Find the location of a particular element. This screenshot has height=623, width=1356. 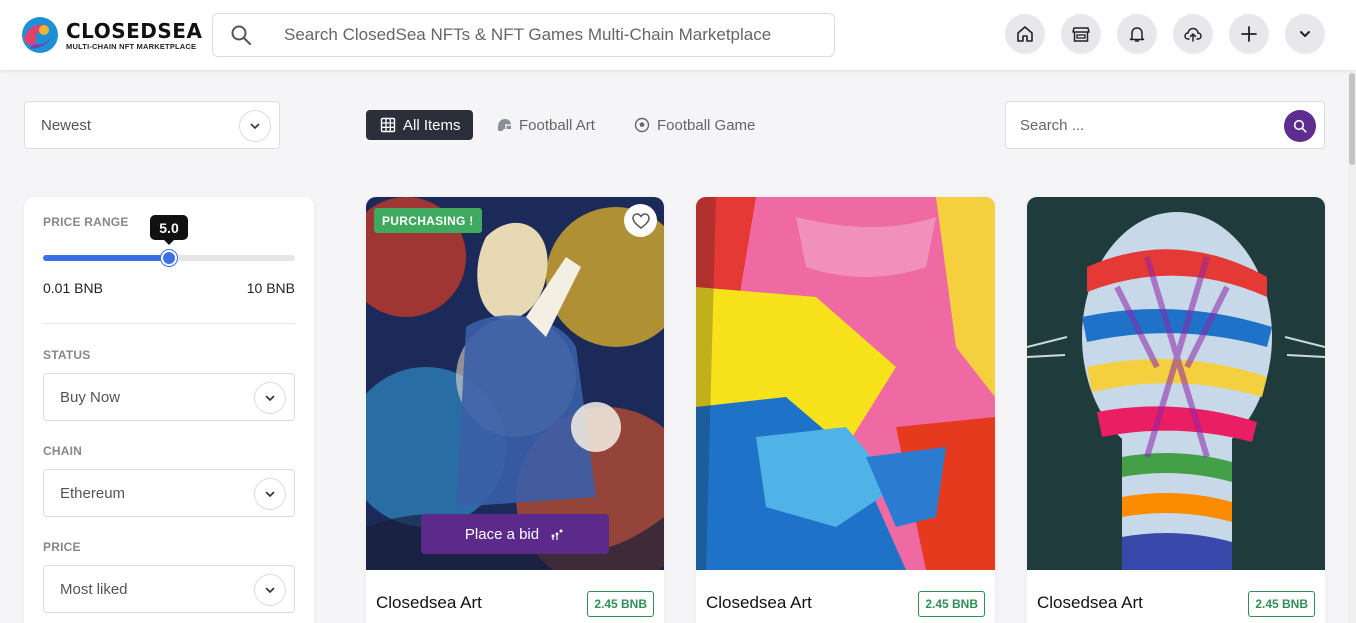

heart-icon is located at coordinates (640, 220).